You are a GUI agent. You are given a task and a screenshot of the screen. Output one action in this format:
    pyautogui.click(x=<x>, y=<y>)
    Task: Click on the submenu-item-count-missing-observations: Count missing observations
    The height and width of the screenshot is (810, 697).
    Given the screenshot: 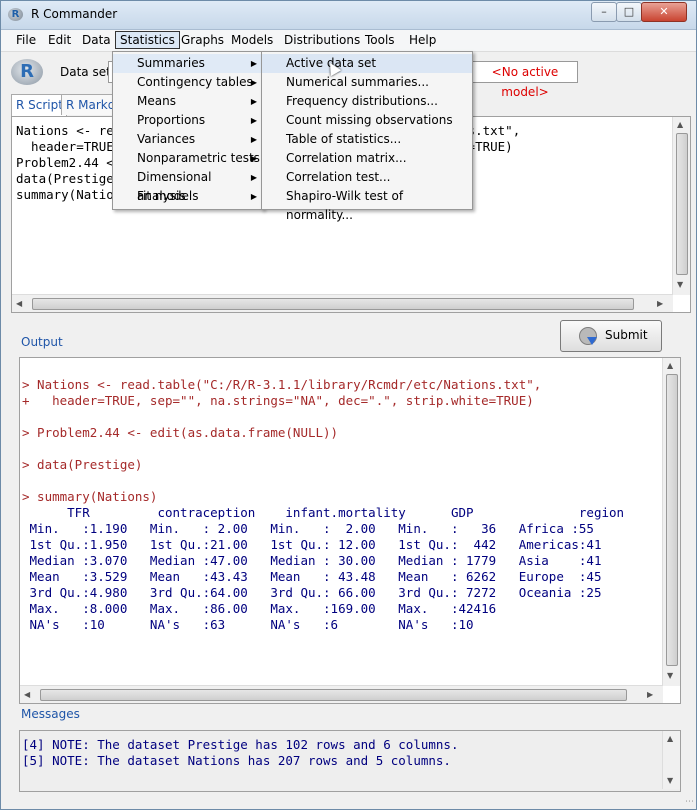 What is the action you would take?
    pyautogui.click(x=367, y=120)
    